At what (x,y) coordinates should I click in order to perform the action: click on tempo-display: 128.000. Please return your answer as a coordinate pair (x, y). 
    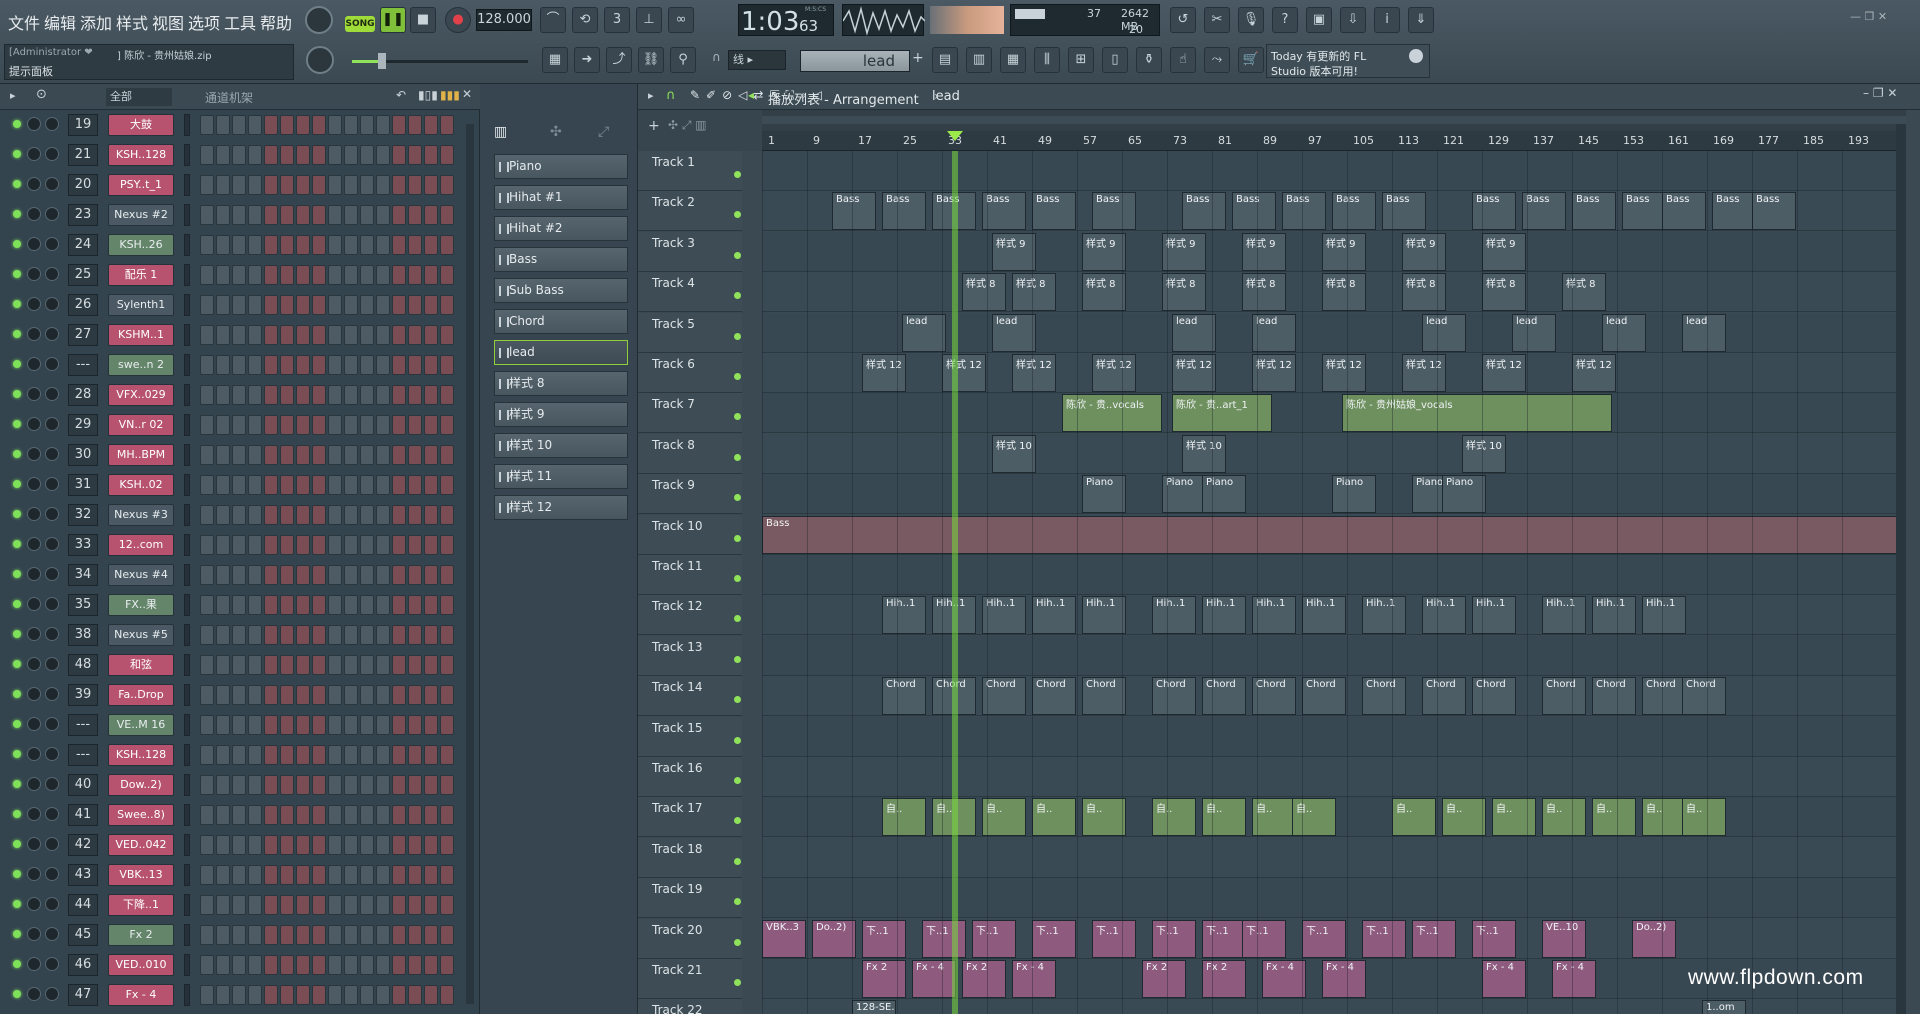
    Looking at the image, I should click on (504, 20).